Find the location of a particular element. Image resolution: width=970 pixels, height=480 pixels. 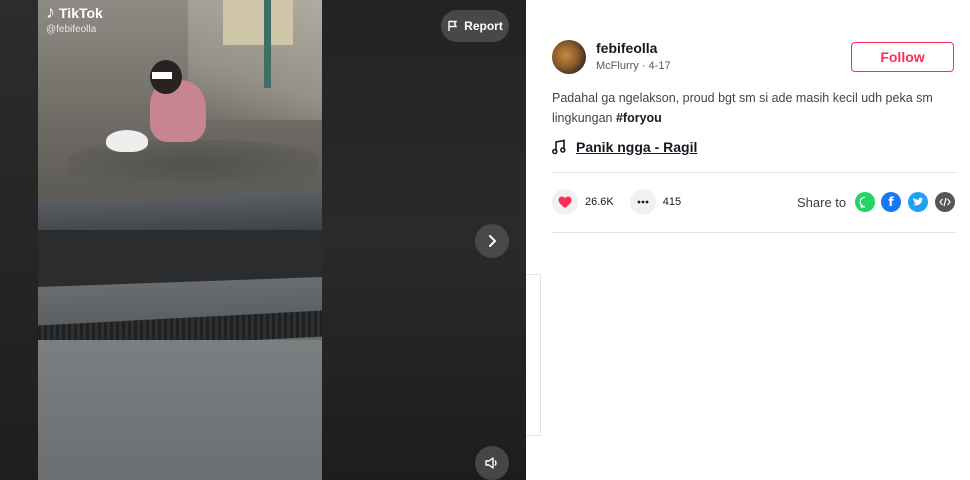

music-link: Panik ngga - Ragil is located at coordinates (624, 147).